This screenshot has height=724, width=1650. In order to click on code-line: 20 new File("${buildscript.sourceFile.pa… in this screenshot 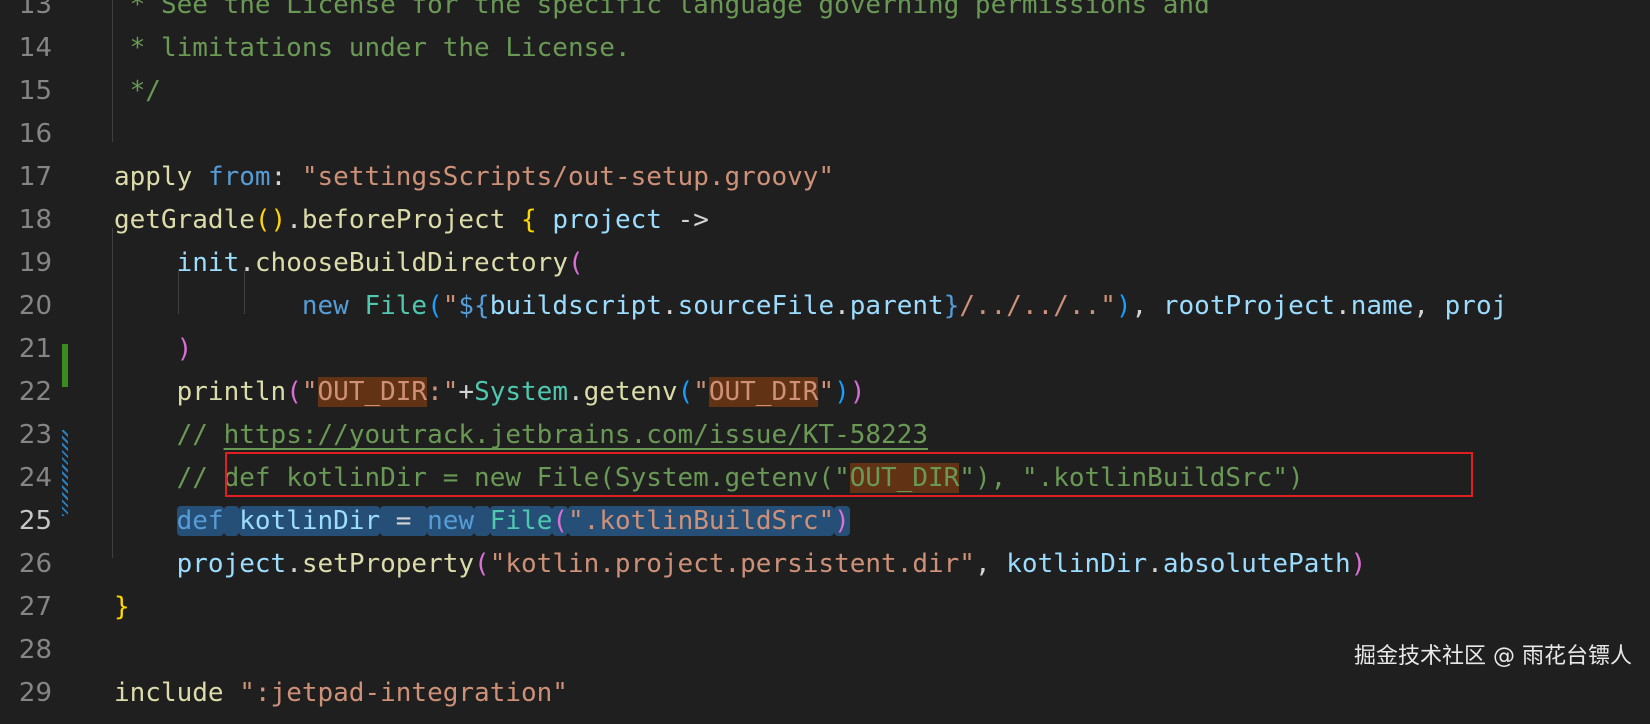, I will do `click(825, 306)`.